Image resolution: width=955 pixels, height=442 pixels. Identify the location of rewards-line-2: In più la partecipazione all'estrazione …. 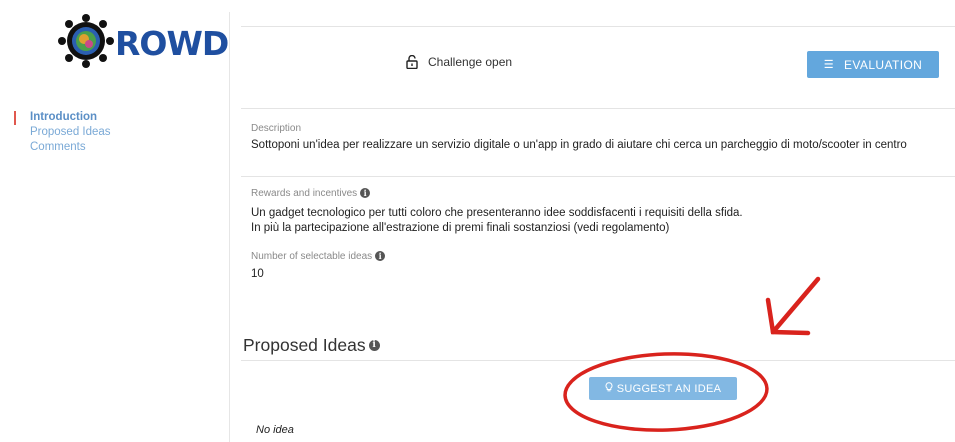
(460, 228).